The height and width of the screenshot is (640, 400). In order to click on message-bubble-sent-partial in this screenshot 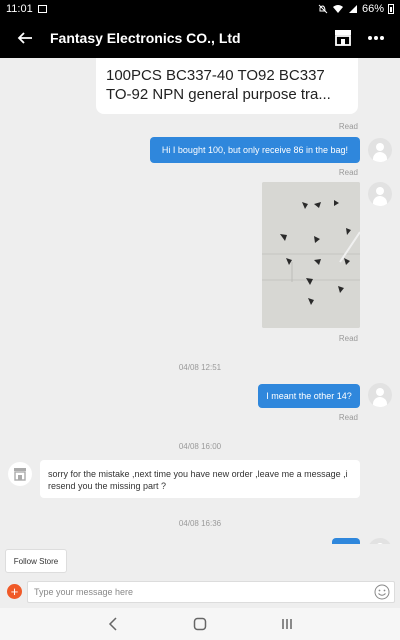, I will do `click(346, 541)`.